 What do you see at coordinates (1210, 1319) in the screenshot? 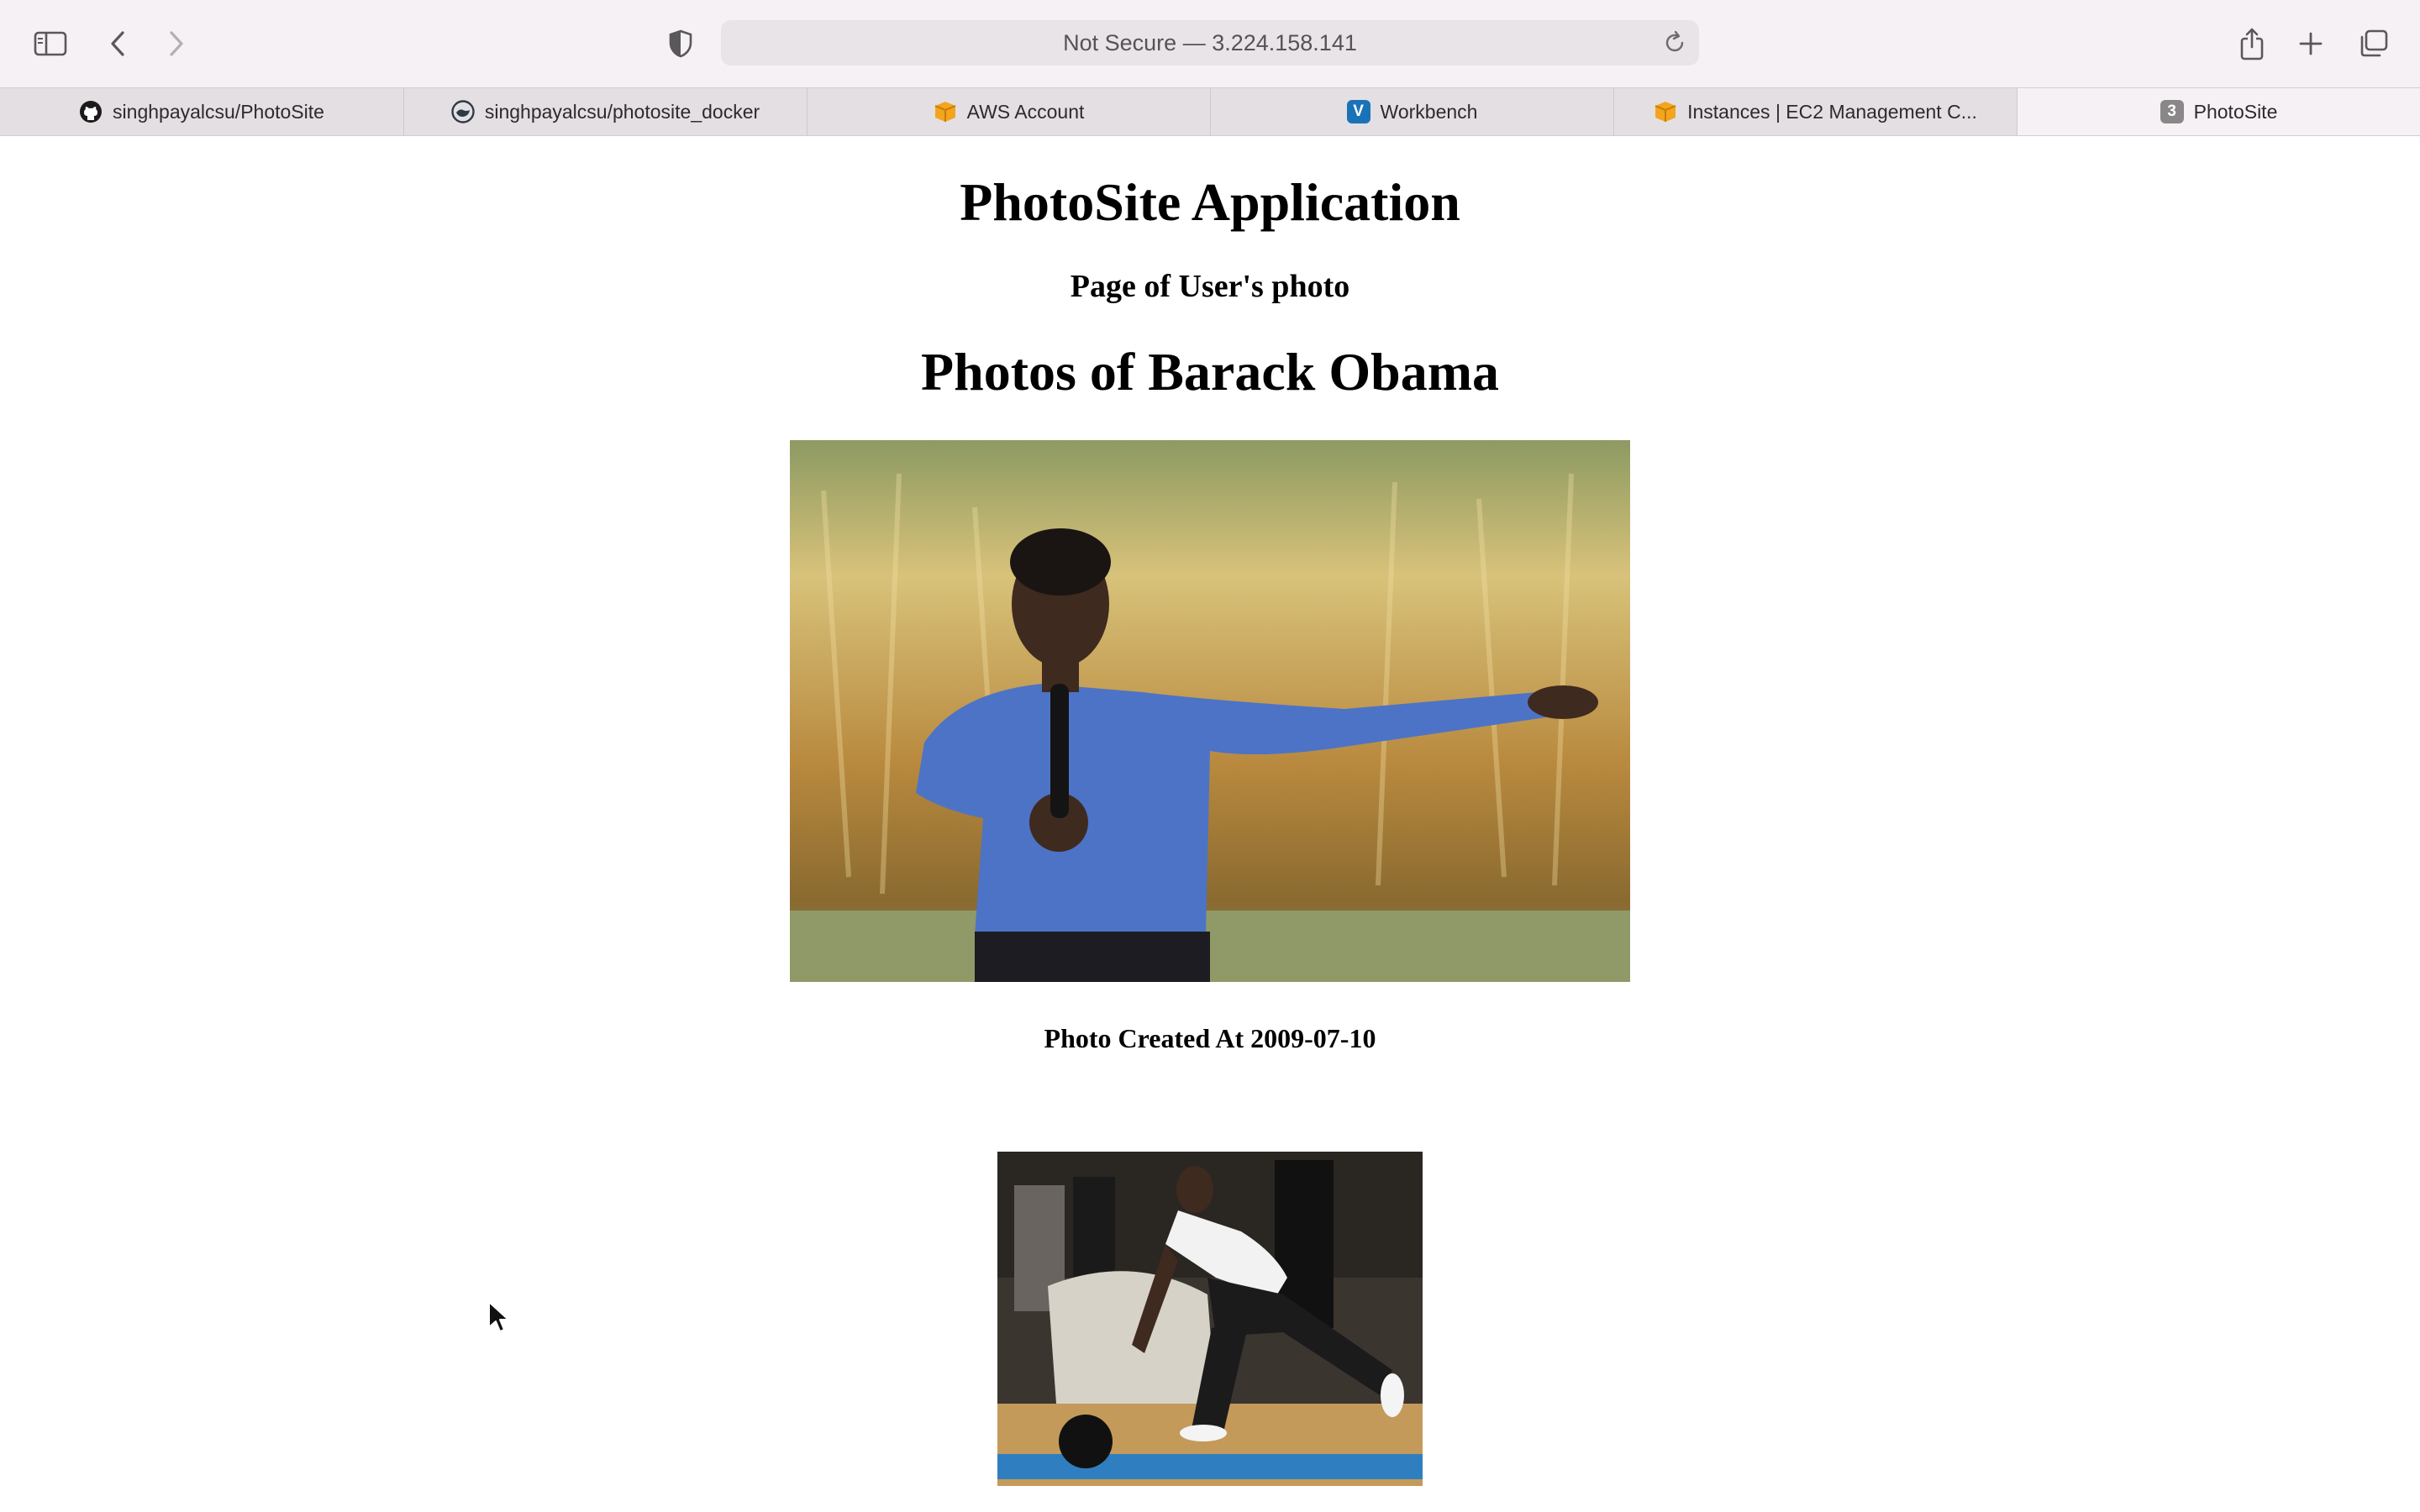
I see `photo-bowling` at bounding box center [1210, 1319].